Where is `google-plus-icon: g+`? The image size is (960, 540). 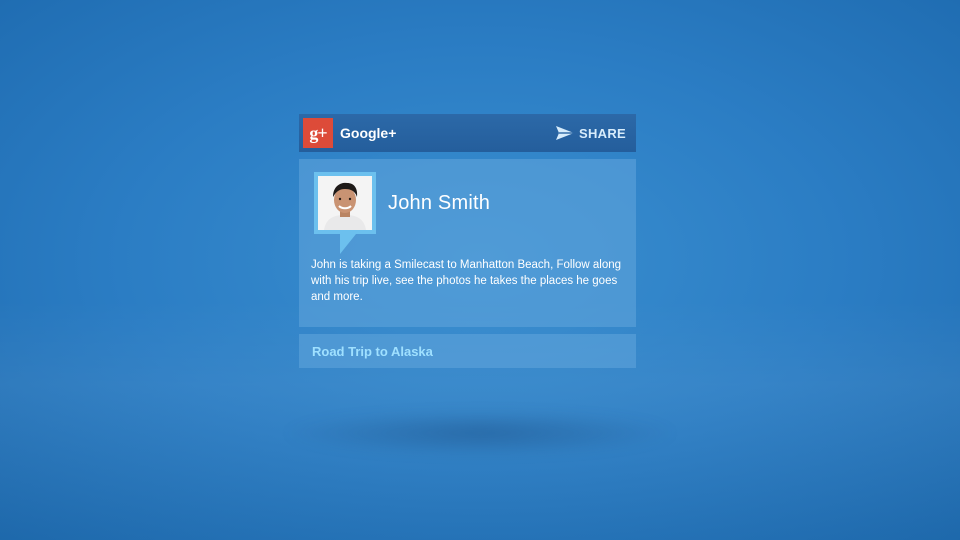 google-plus-icon: g+ is located at coordinates (318, 133).